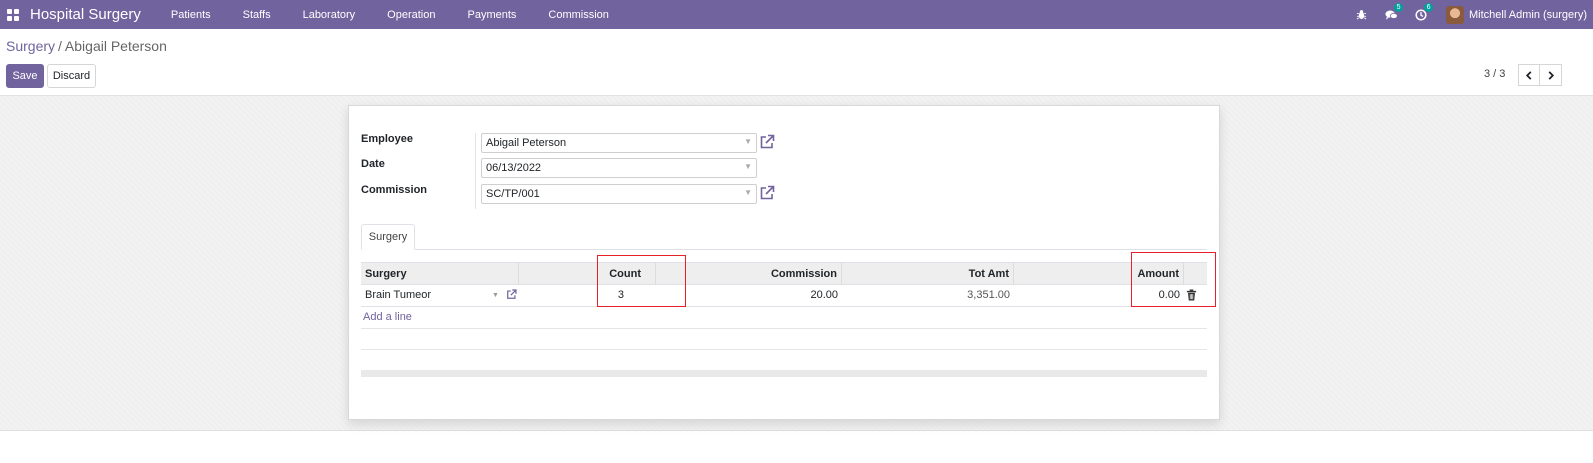  Describe the element at coordinates (191, 15) in the screenshot. I see `menu-item-patients: Patients` at that location.